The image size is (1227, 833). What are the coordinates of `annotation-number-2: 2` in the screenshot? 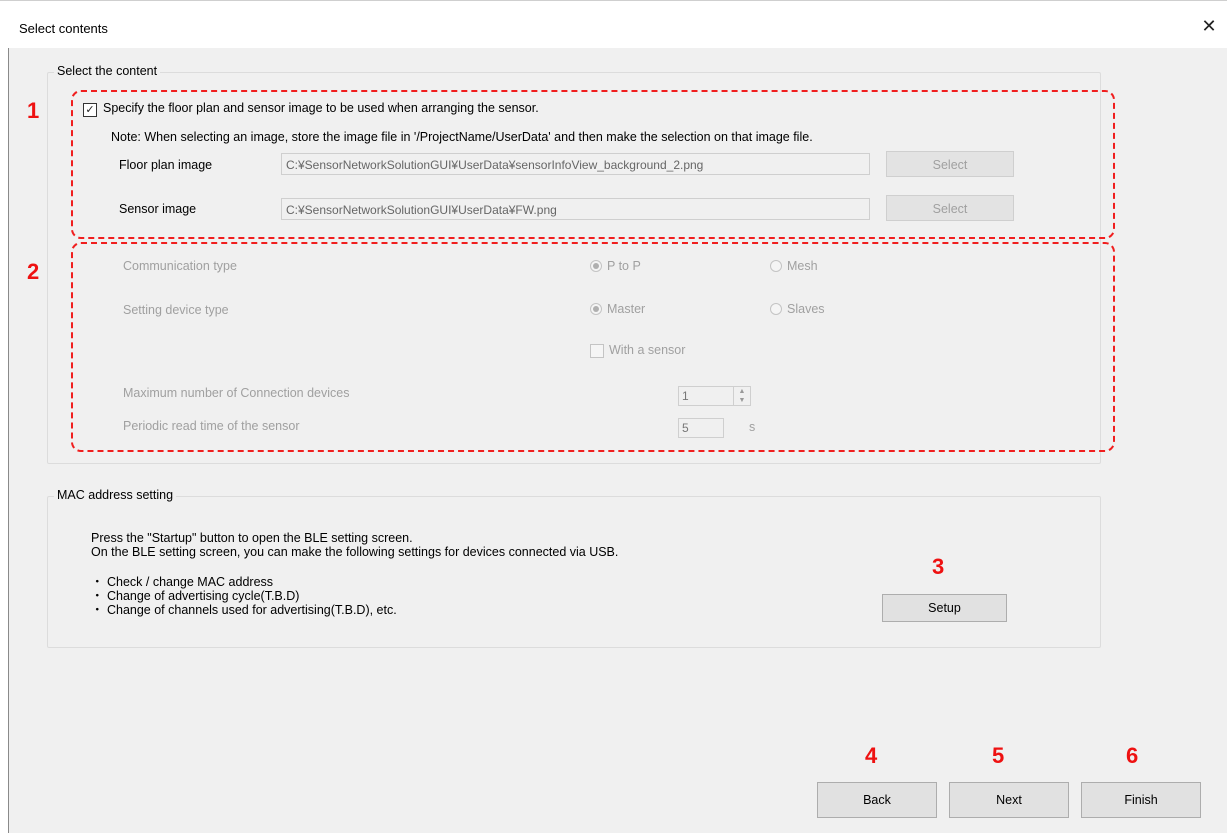 It's located at (33, 271).